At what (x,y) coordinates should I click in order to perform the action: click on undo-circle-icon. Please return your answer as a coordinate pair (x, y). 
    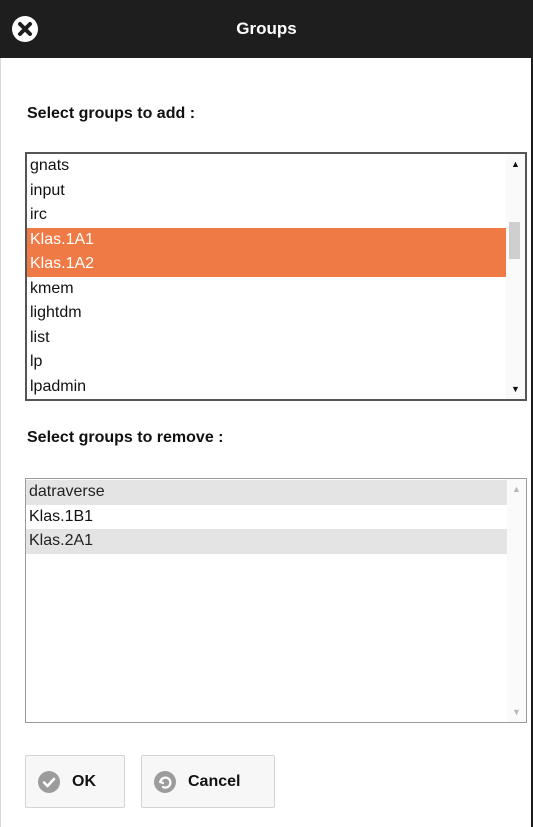
    Looking at the image, I should click on (165, 781).